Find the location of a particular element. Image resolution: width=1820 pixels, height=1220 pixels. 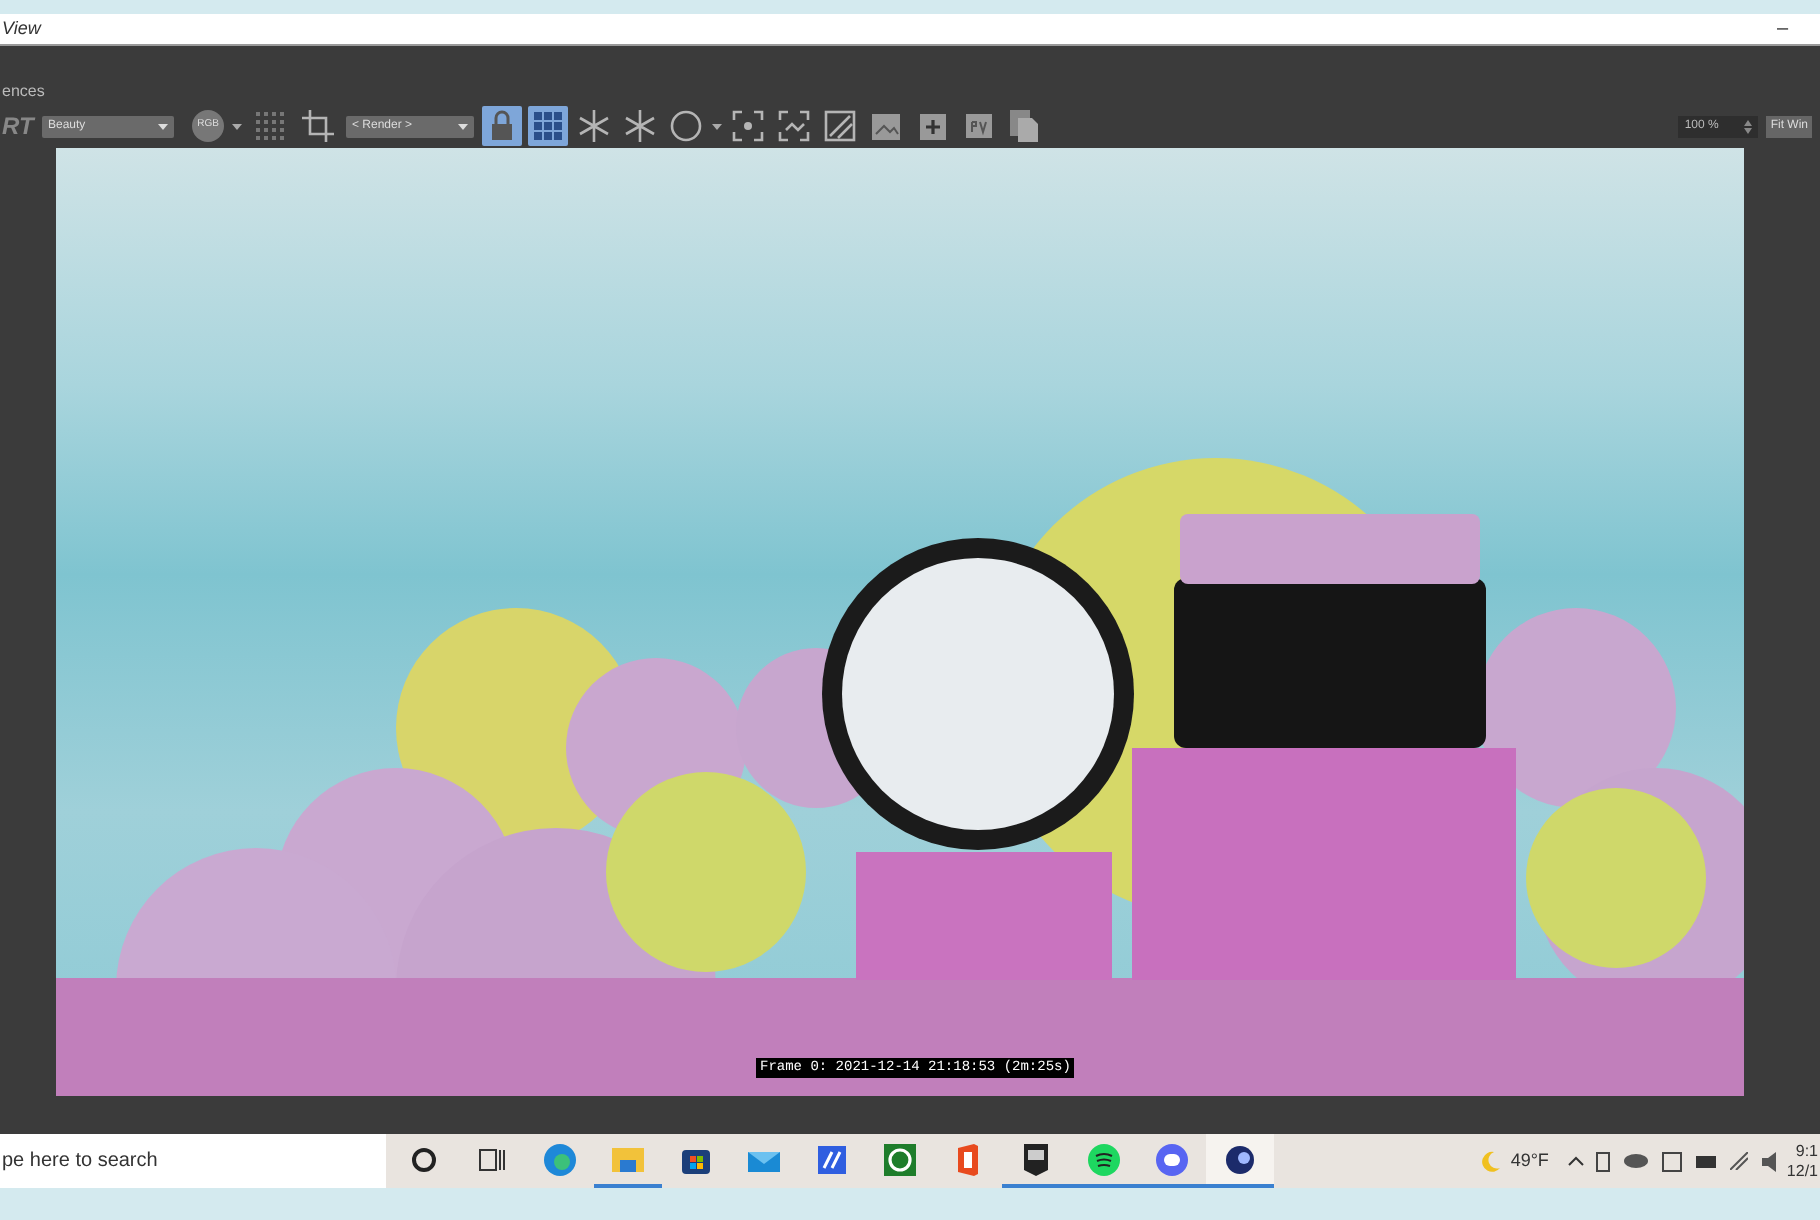

chevron-up-icon is located at coordinates (1576, 1161).